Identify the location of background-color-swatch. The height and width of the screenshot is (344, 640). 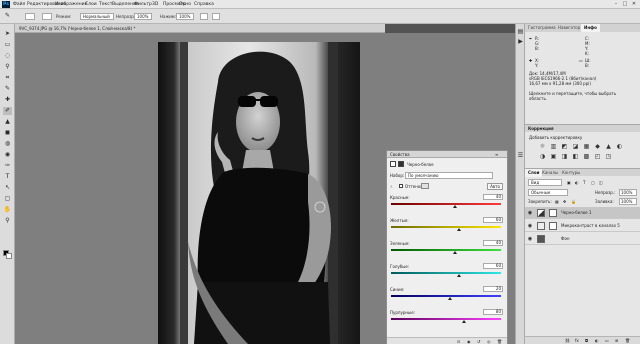
(9, 256).